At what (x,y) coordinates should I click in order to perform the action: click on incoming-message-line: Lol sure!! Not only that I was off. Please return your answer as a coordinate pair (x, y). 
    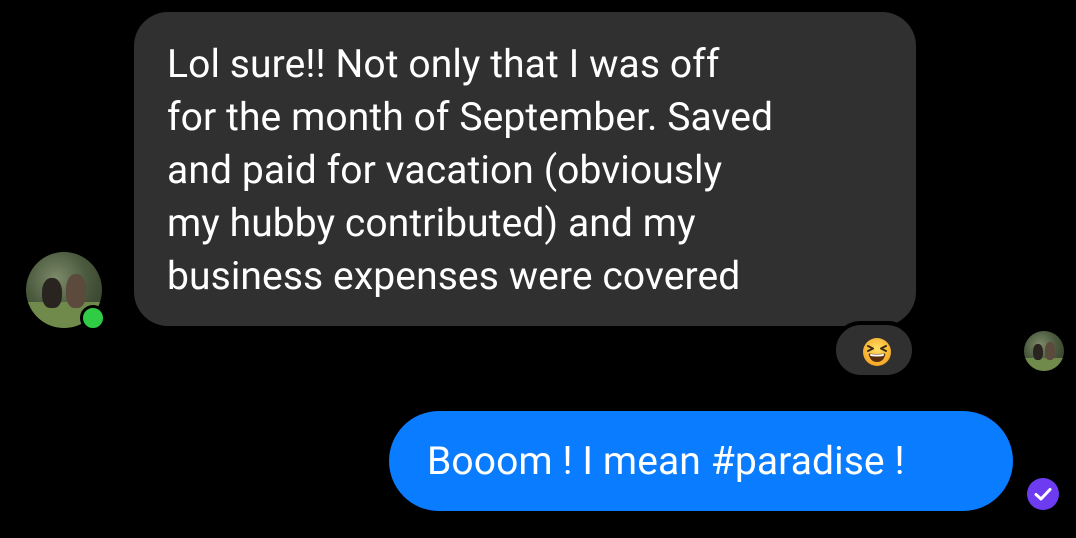
    Looking at the image, I should click on (443, 64).